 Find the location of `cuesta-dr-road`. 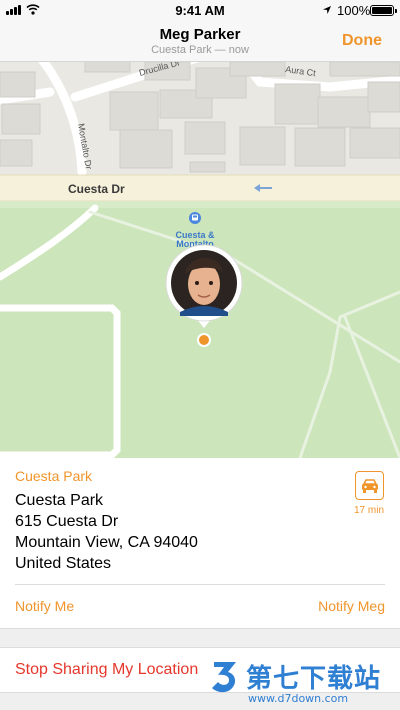

cuesta-dr-road is located at coordinates (200, 188).